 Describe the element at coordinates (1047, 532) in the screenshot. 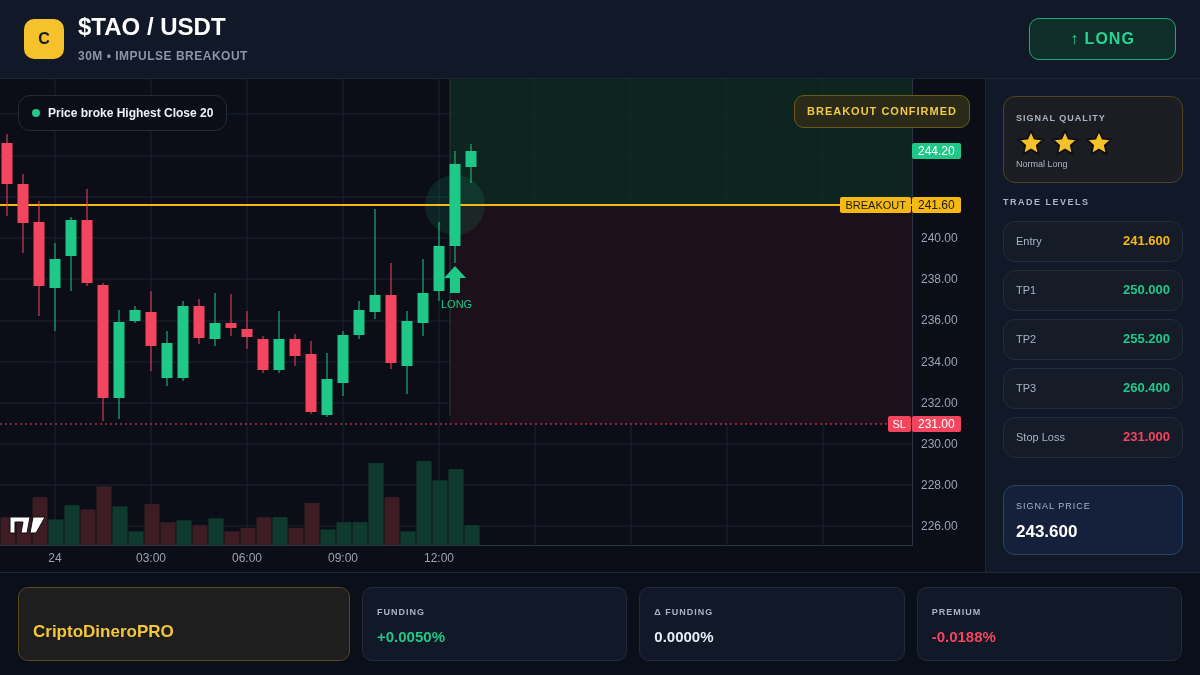

I see `signal-price-value: 243.600` at that location.